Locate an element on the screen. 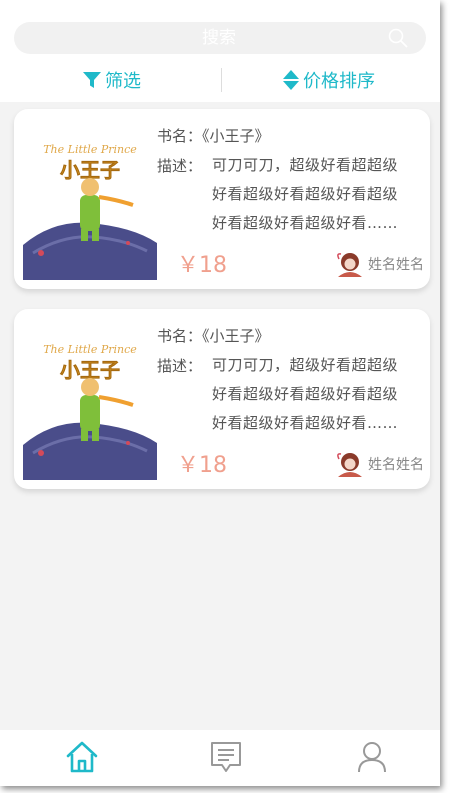  nav-home is located at coordinates (82, 758).